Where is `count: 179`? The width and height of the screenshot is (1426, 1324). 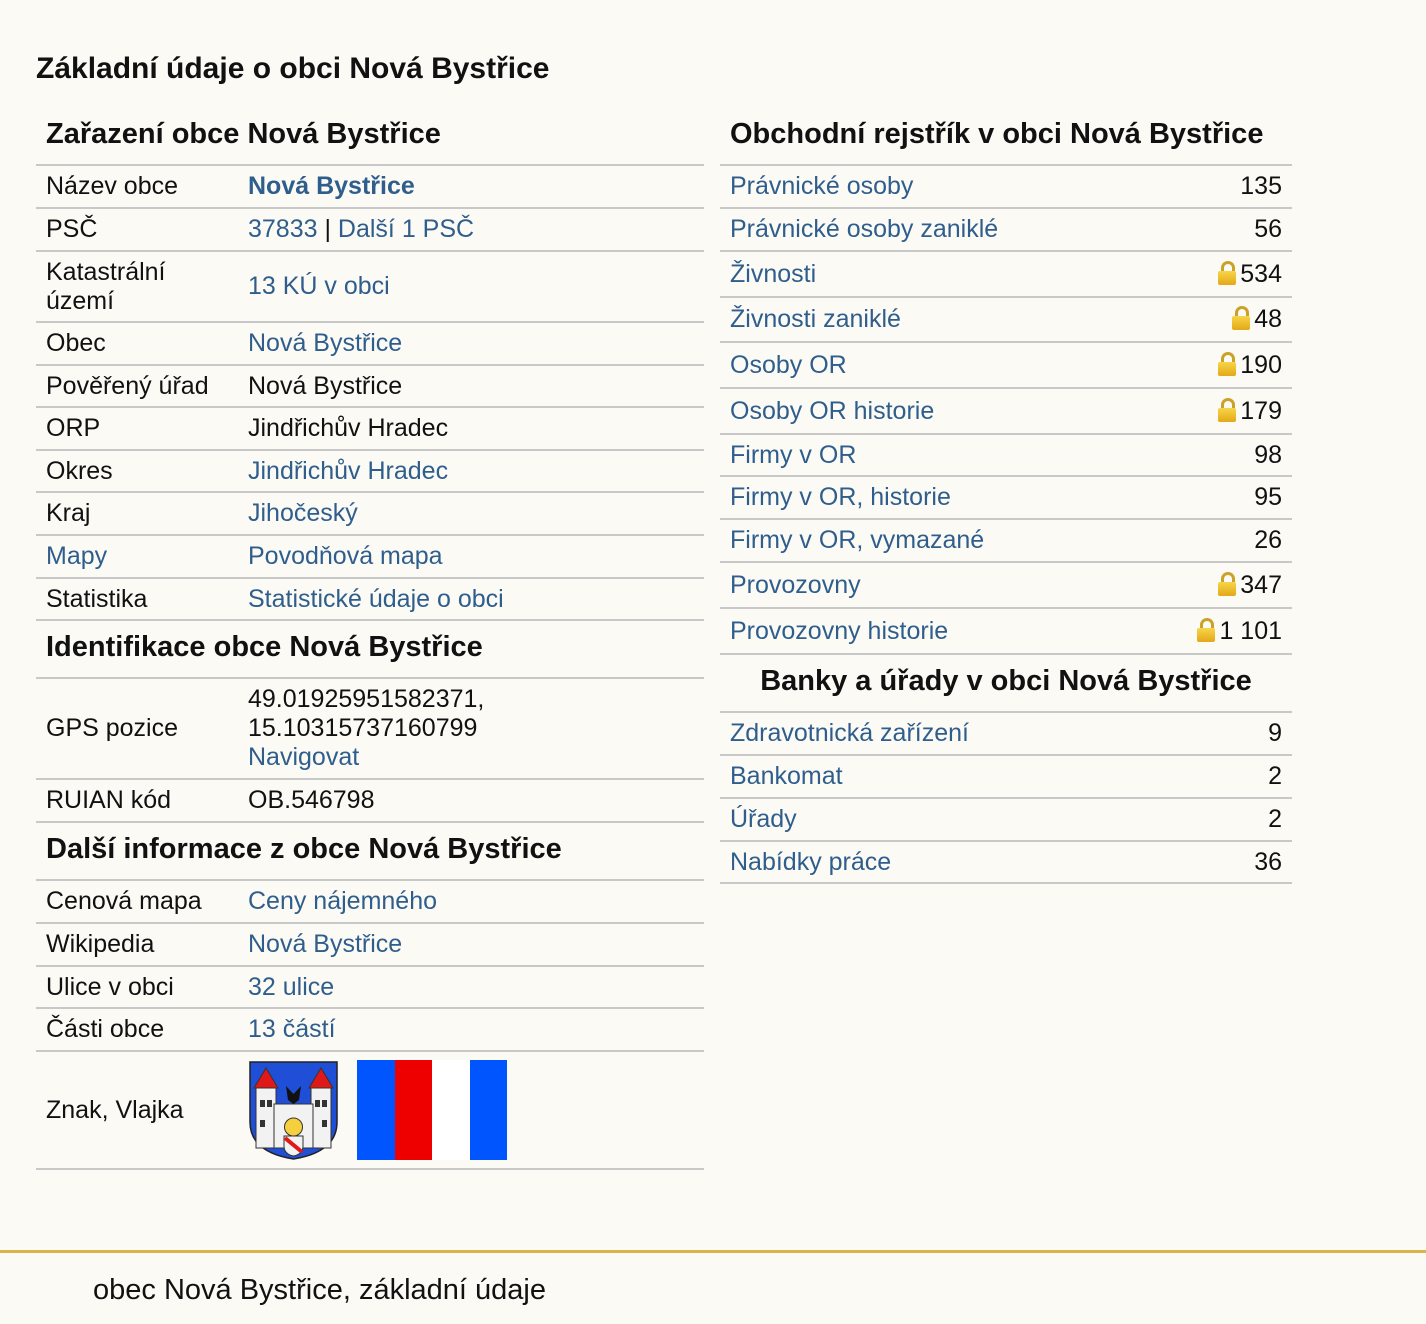 count: 179 is located at coordinates (1261, 410).